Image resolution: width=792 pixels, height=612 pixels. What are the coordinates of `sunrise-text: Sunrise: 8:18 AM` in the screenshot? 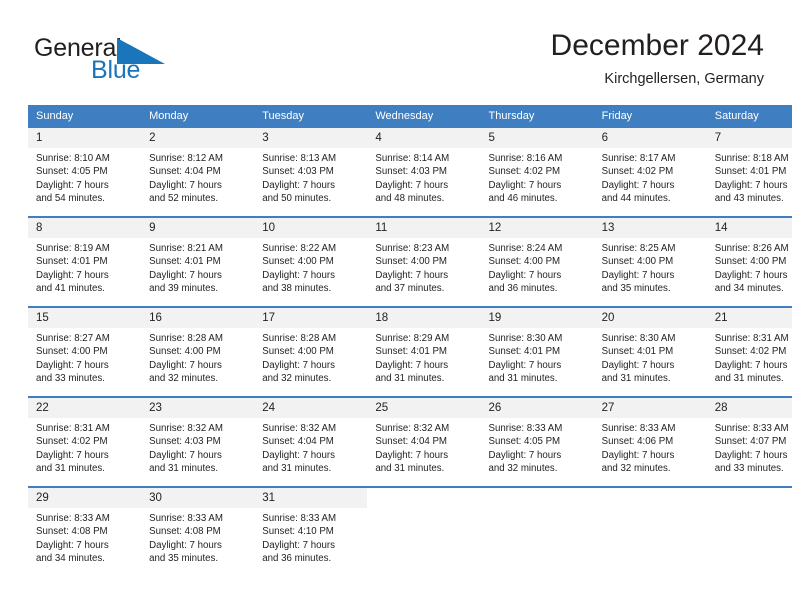 It's located at (751, 158).